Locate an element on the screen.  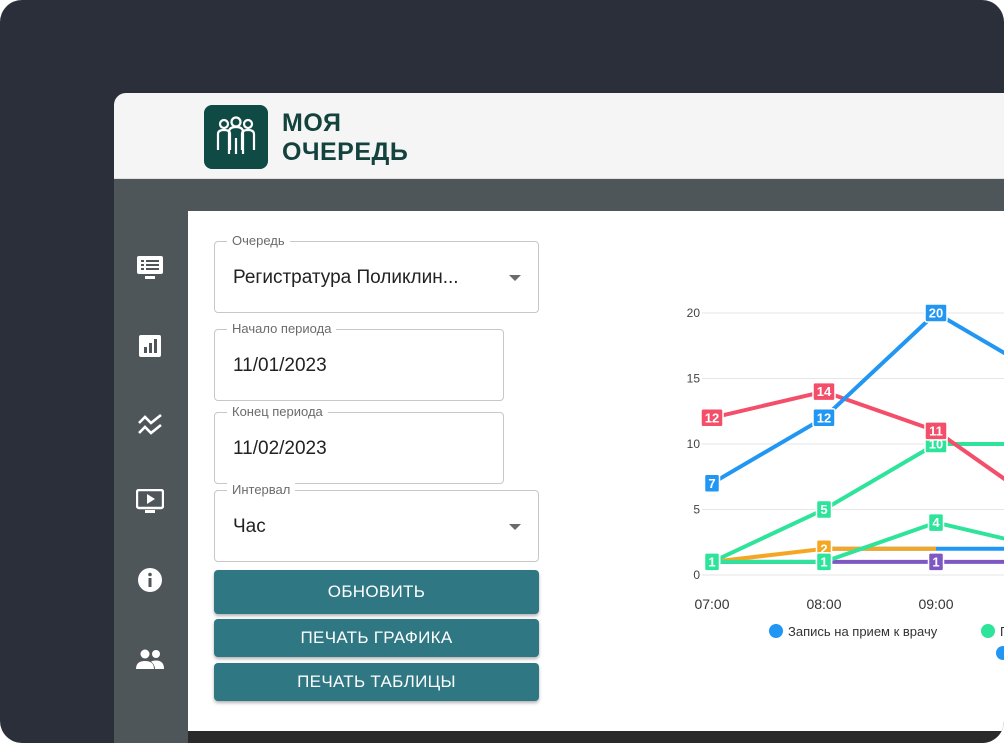
y-tick-label: 15 is located at coordinates (694, 379).